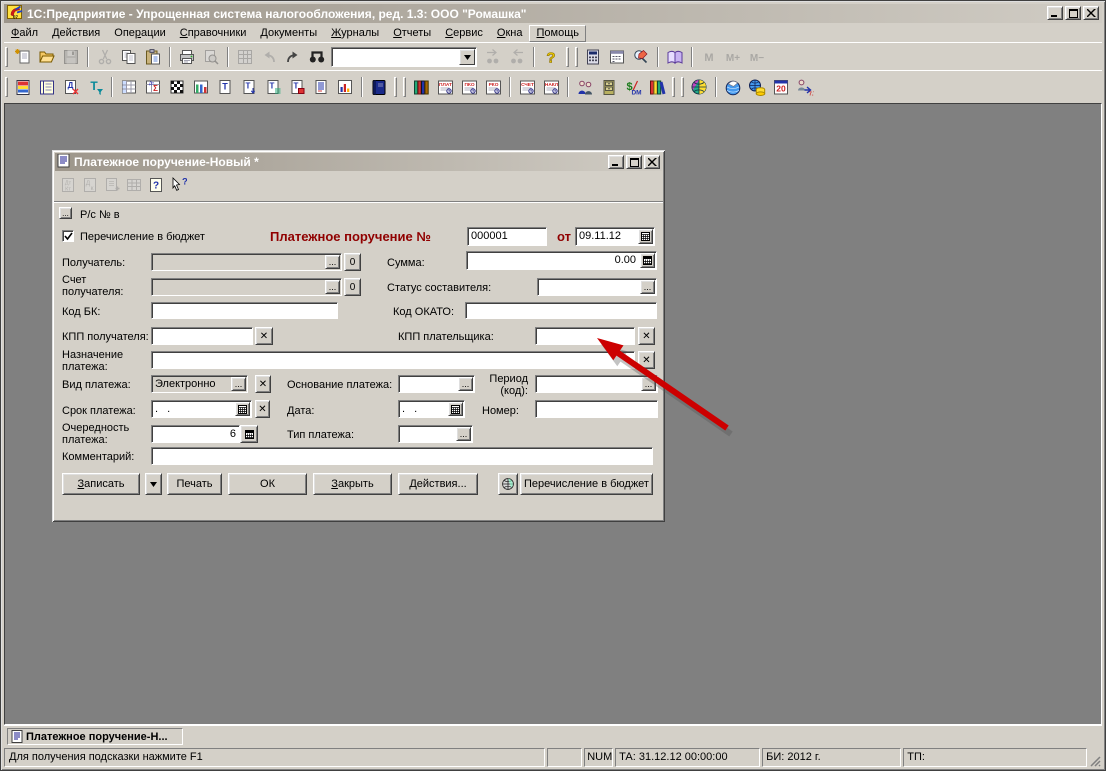 The height and width of the screenshot is (771, 1106). I want to click on guide-book-icon, so click(23, 87).